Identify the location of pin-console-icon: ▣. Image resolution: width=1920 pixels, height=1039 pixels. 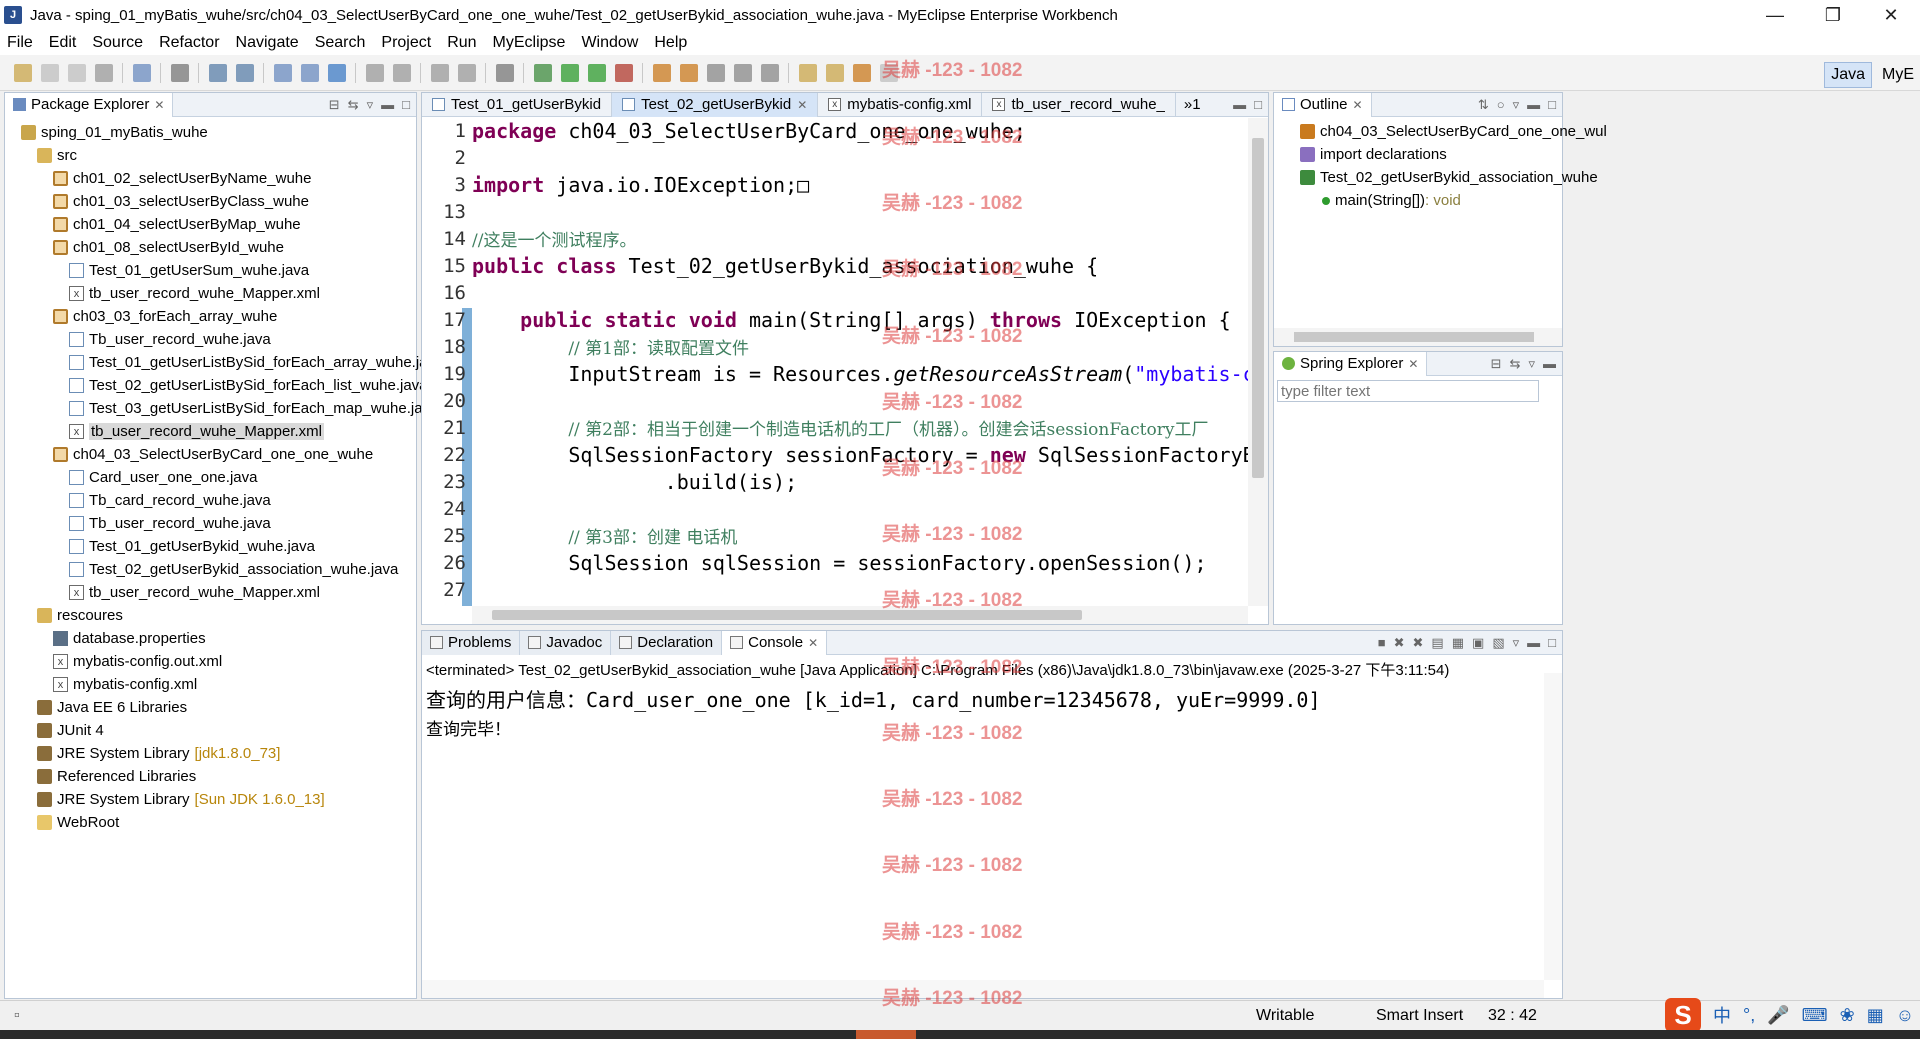
(1478, 643).